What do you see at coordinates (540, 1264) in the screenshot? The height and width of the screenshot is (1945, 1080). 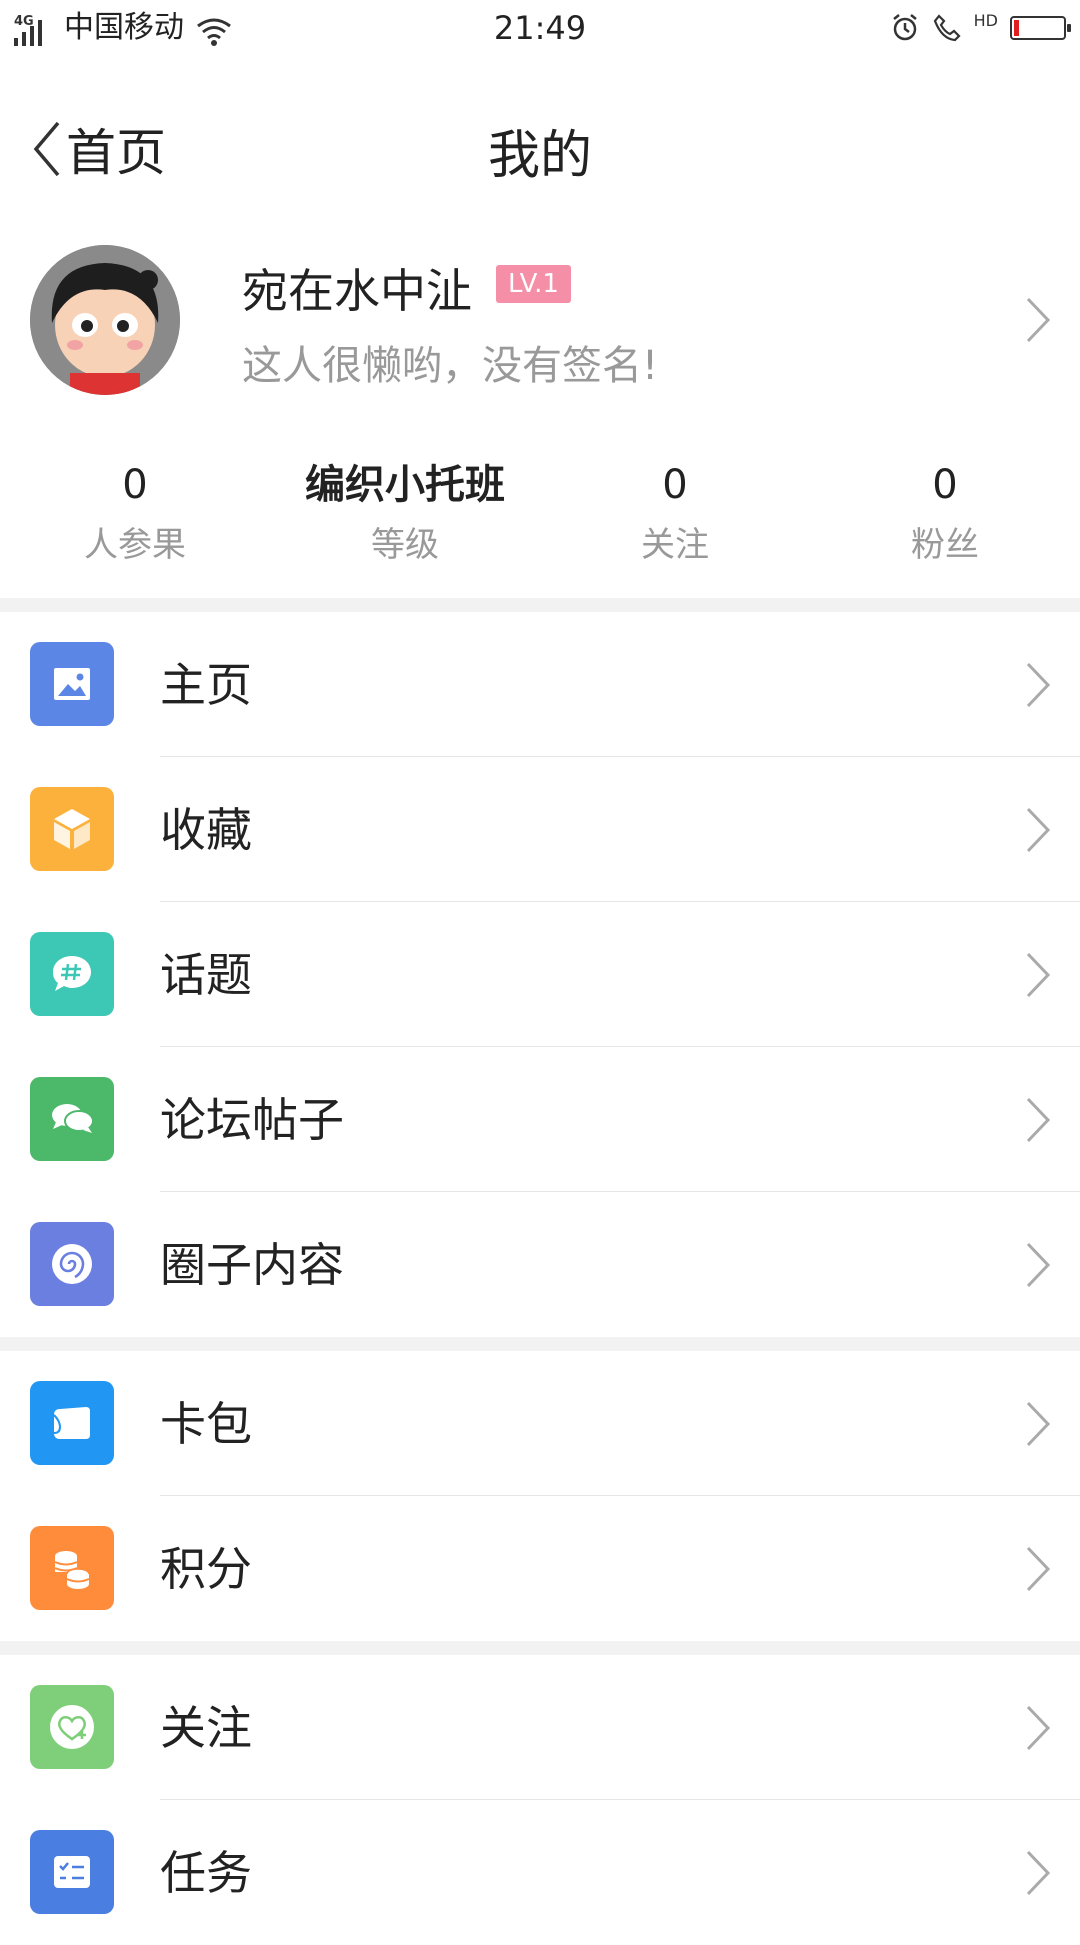 I see `menu-item-circle-content: 圈子内容` at bounding box center [540, 1264].